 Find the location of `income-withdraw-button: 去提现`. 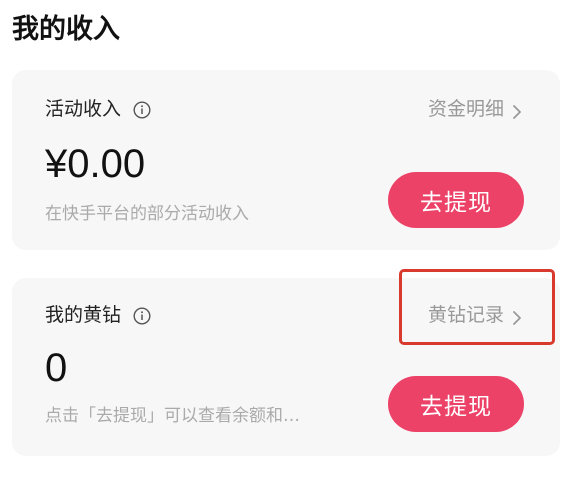

income-withdraw-button: 去提现 is located at coordinates (456, 200).